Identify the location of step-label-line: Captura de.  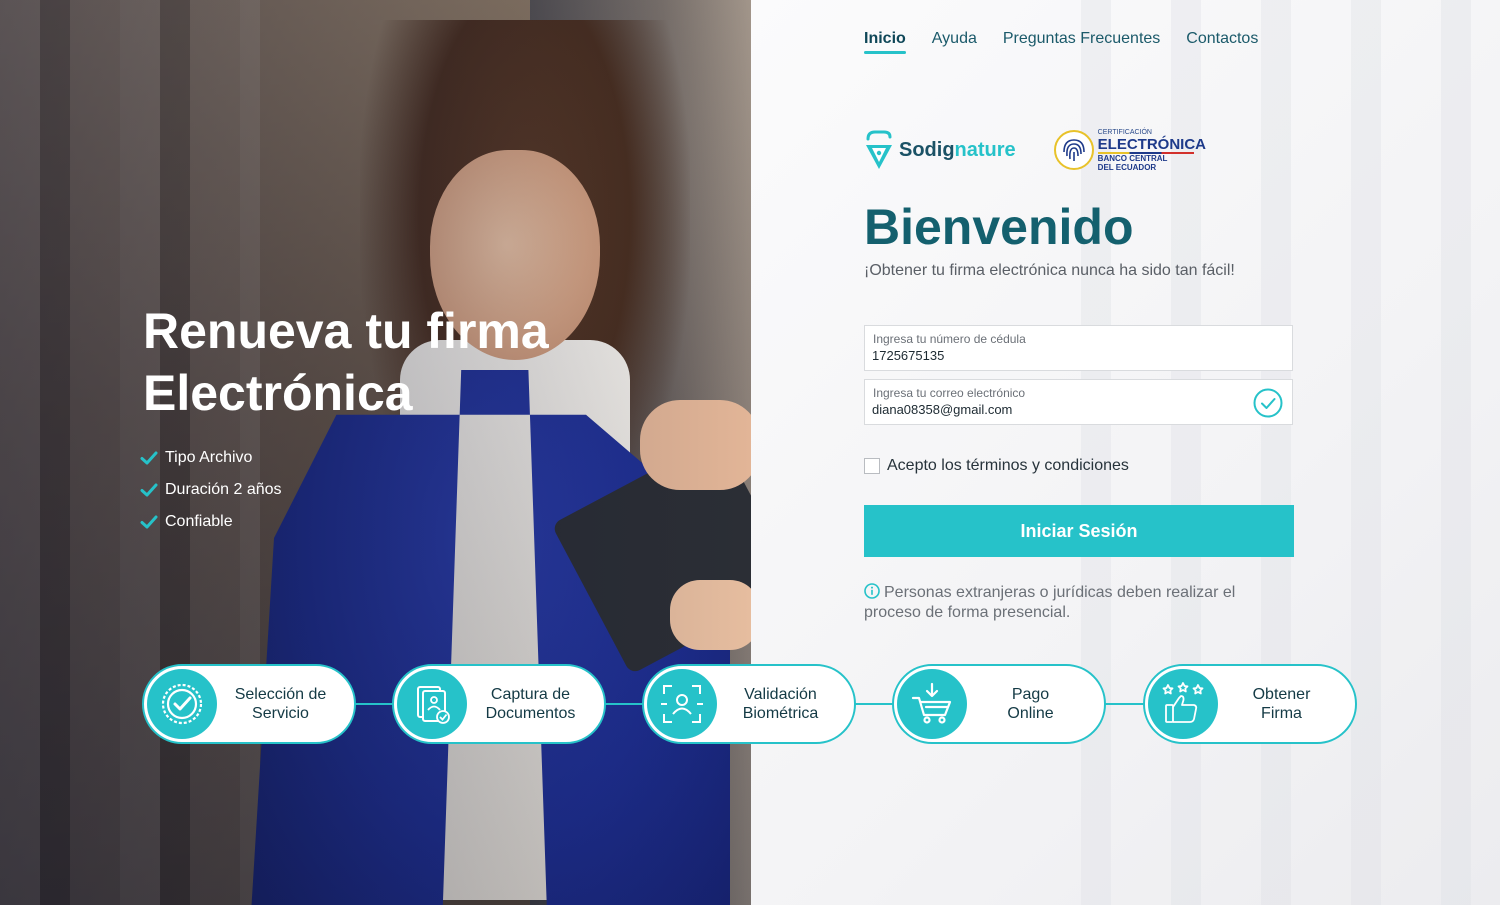
(530, 694).